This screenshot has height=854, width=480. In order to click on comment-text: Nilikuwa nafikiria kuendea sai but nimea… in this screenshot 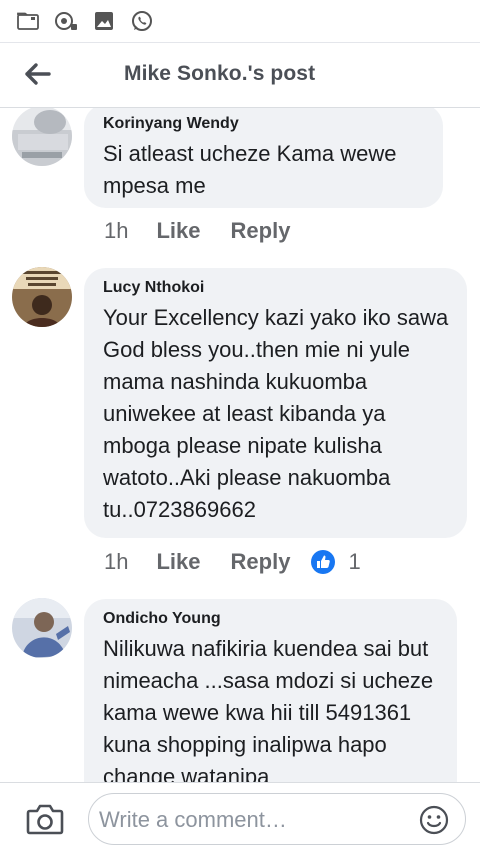, I will do `click(268, 709)`.